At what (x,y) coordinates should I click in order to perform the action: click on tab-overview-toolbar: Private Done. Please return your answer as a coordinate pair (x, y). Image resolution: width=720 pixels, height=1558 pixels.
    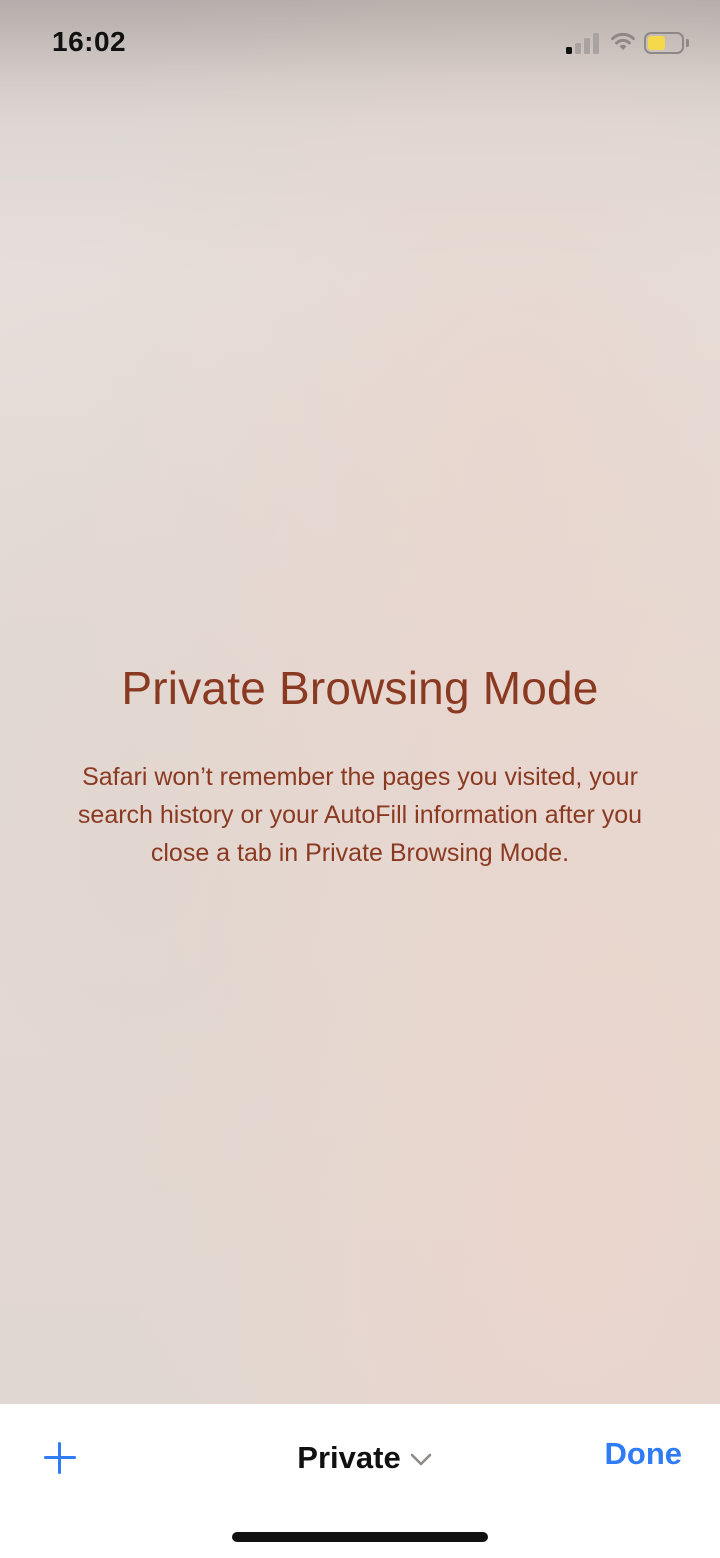
    Looking at the image, I should click on (360, 1481).